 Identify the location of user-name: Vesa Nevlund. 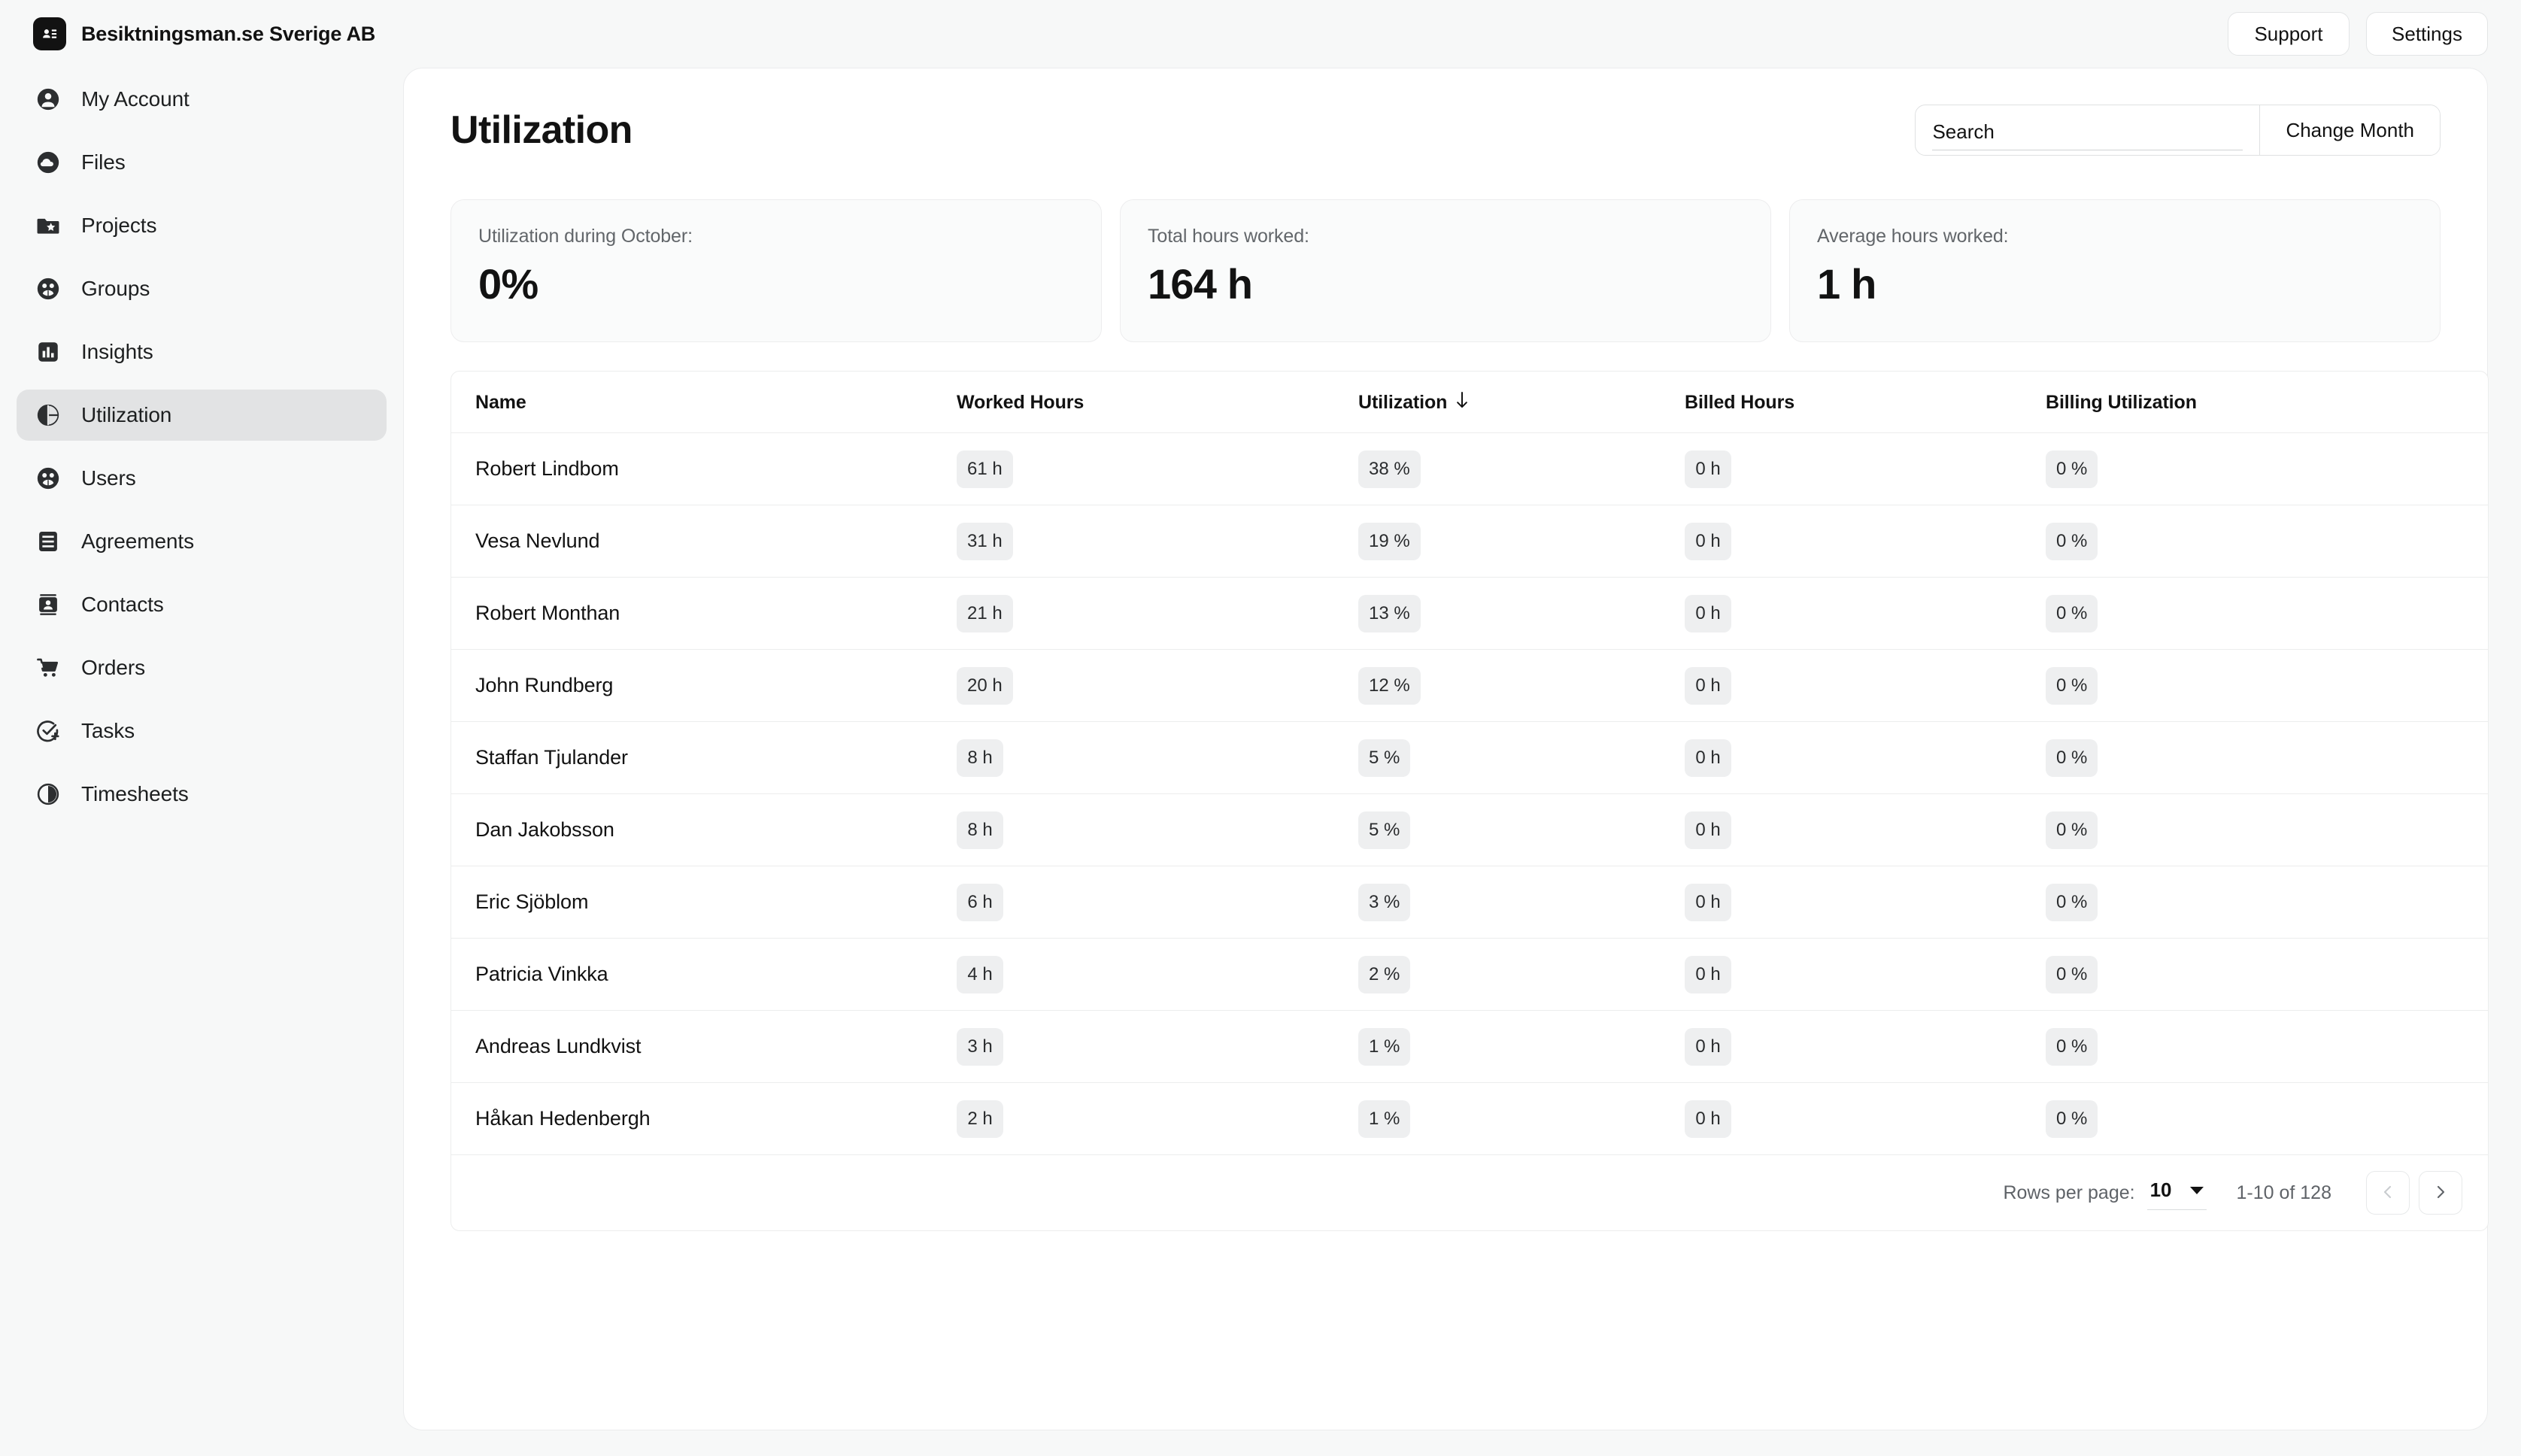
(537, 540).